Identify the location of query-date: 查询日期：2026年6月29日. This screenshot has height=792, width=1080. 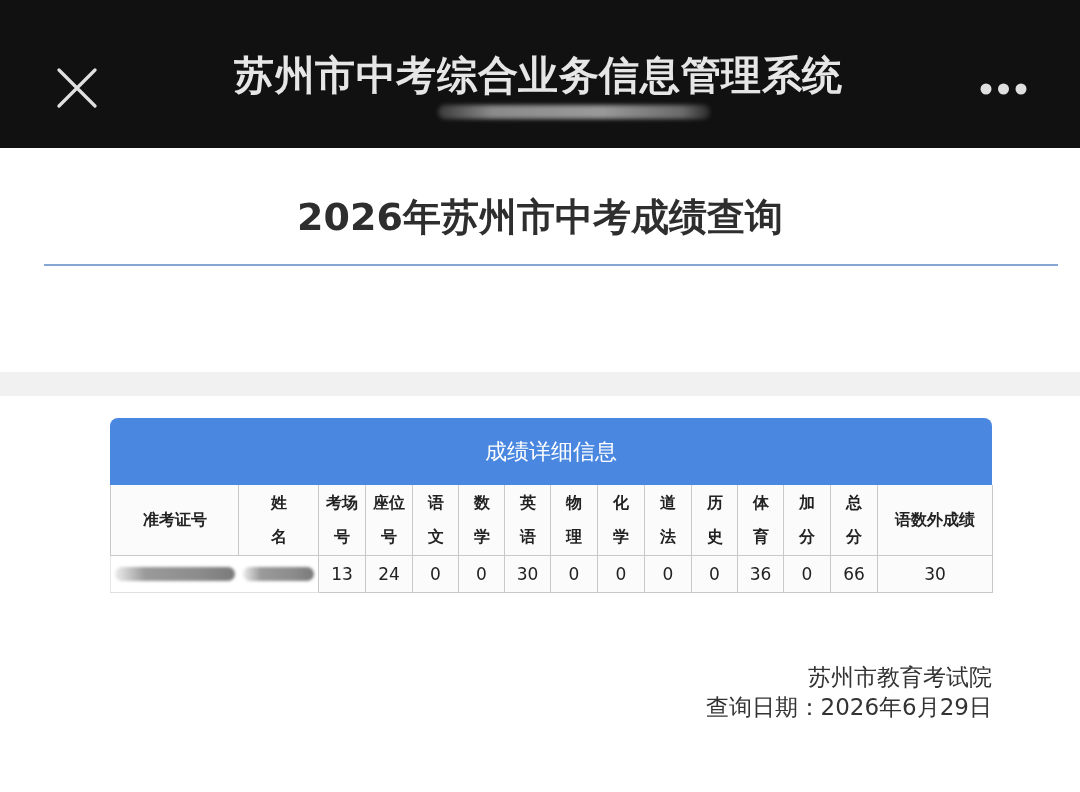
(848, 707).